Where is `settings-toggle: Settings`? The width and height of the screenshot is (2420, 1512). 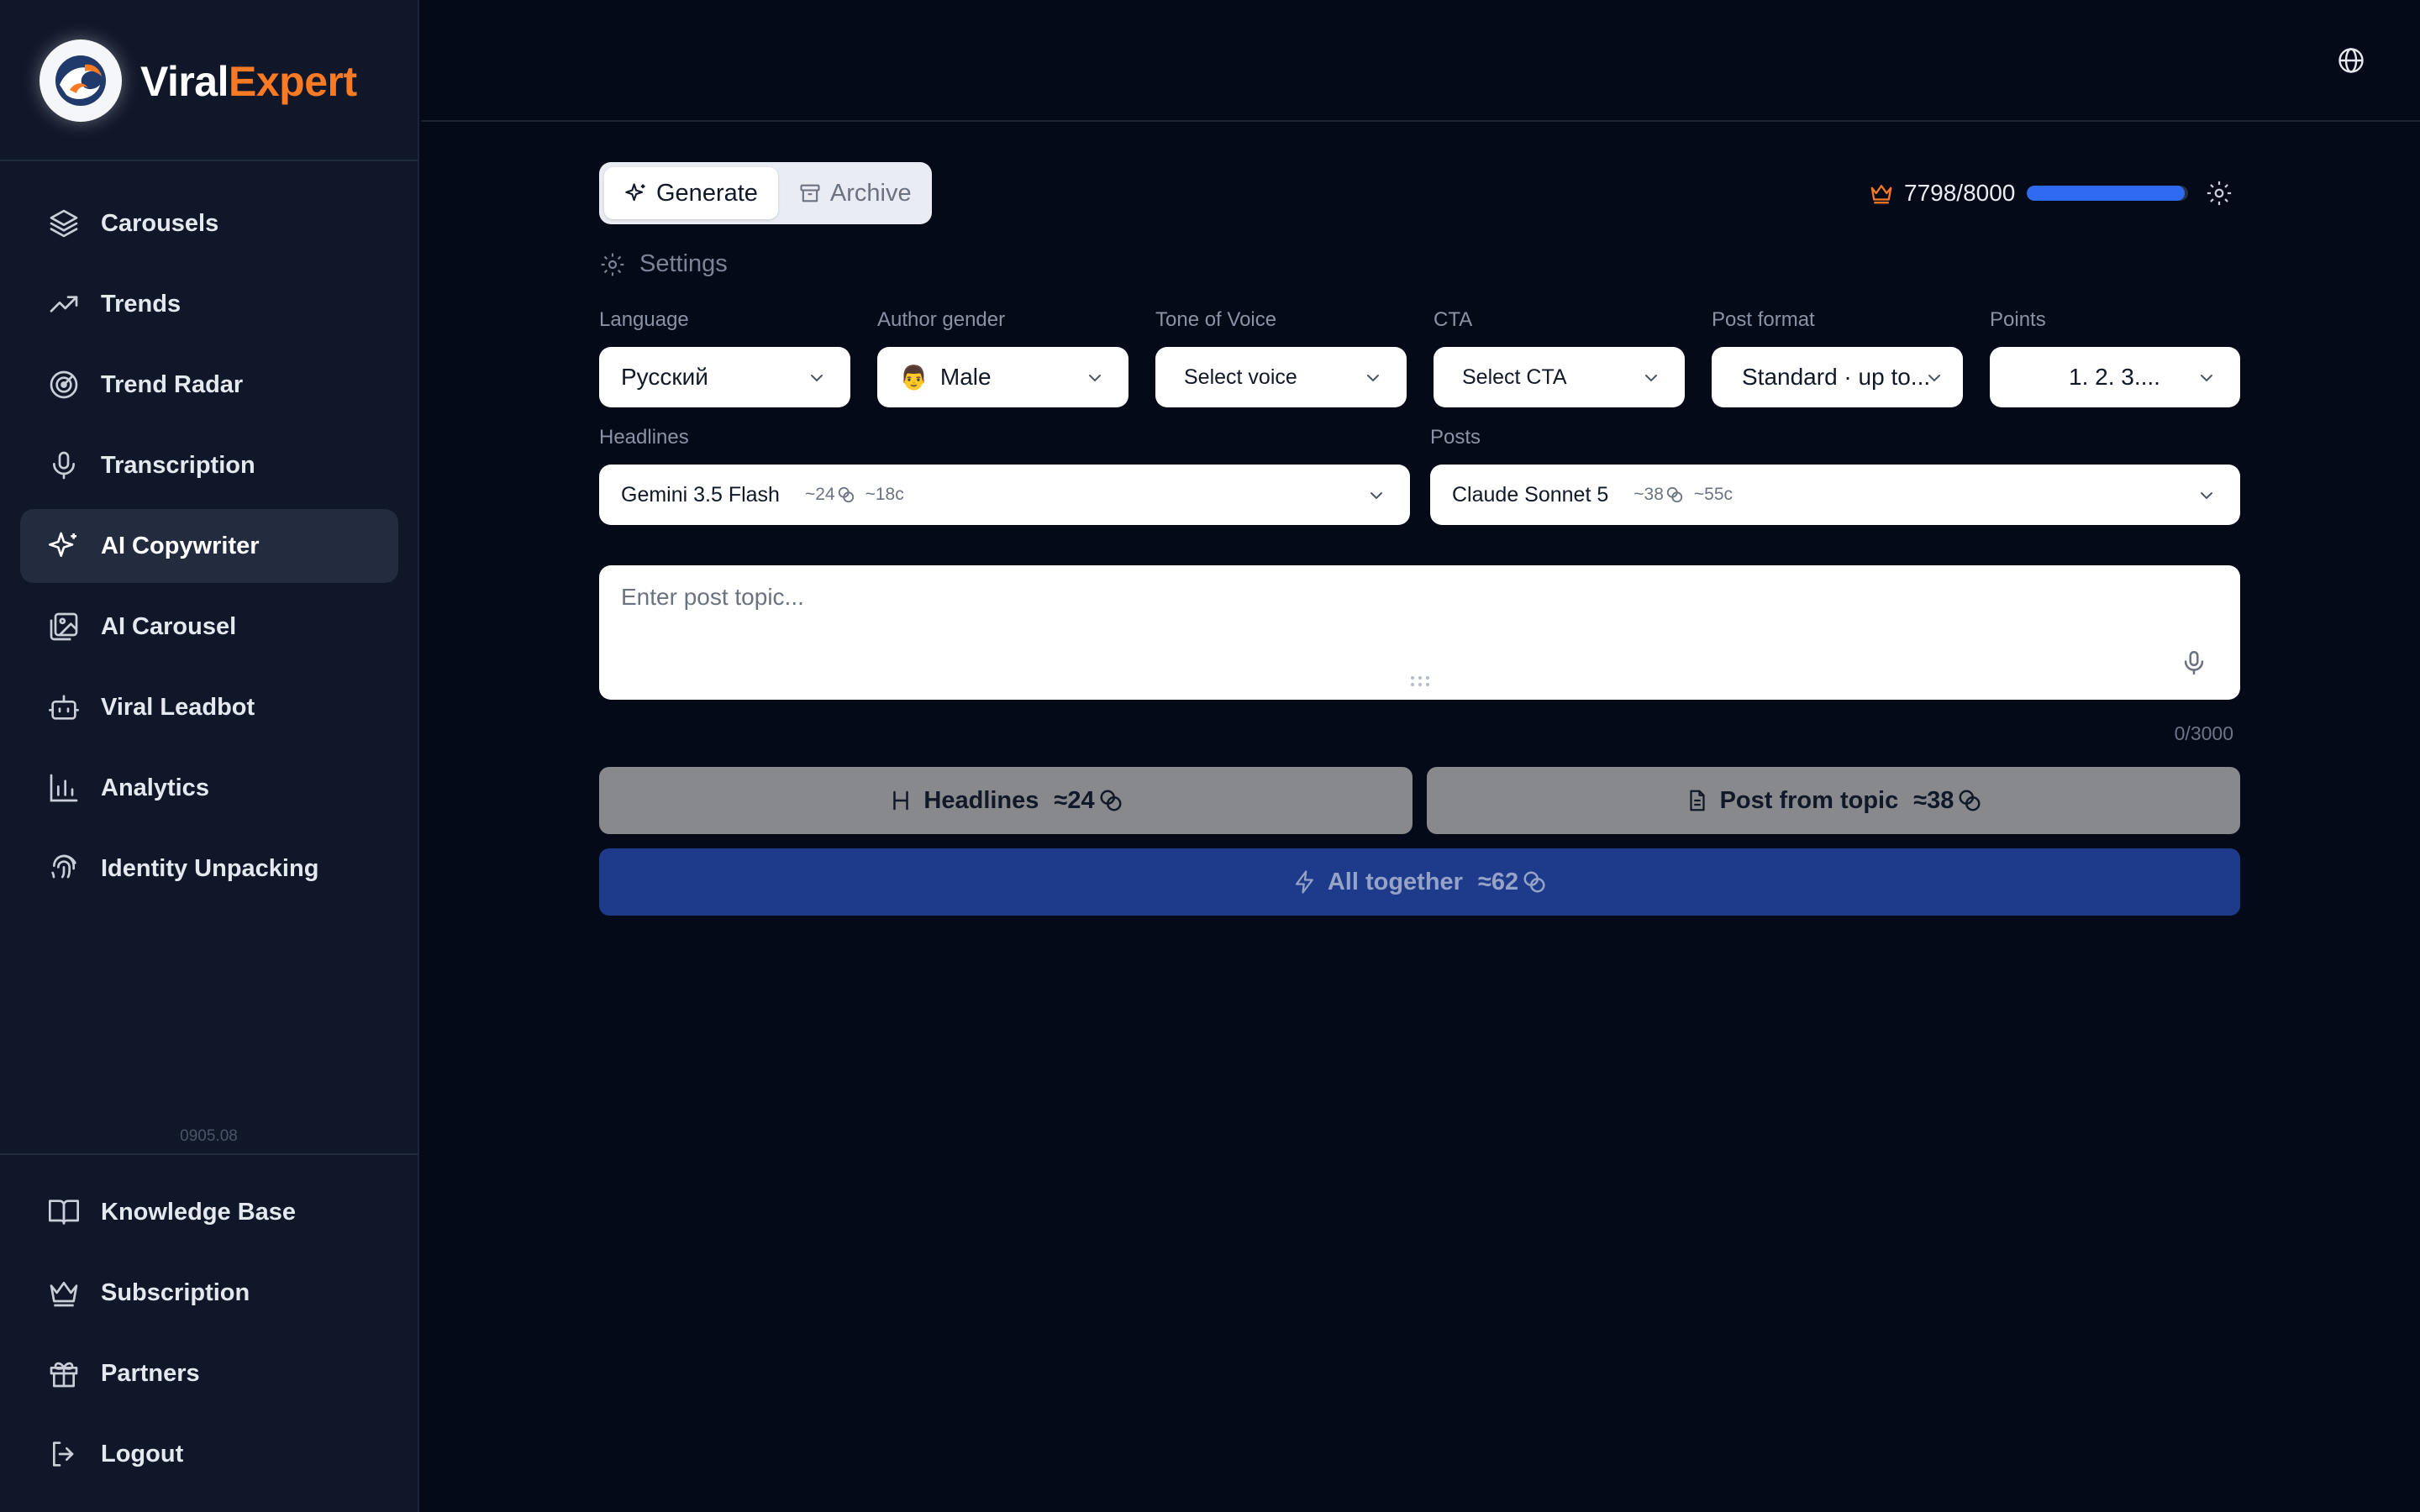 settings-toggle: Settings is located at coordinates (663, 264).